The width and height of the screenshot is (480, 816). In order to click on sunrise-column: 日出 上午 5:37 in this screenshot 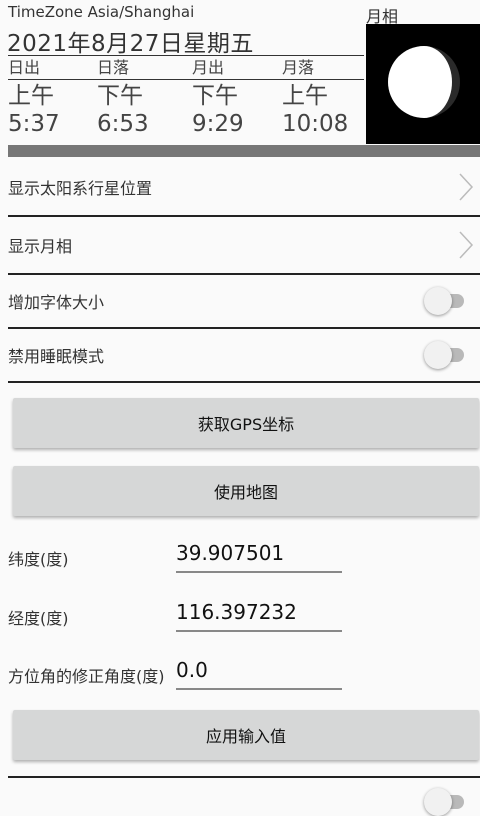, I will do `click(34, 97)`.